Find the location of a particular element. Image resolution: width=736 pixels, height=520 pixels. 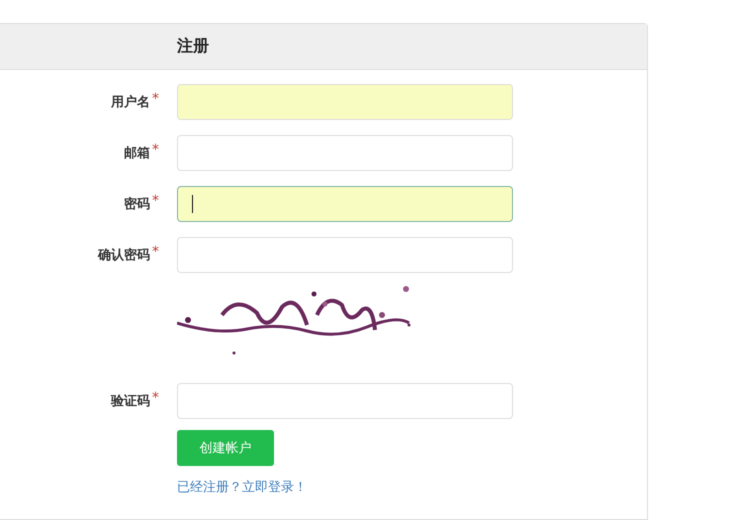

field-label: 邮箱 is located at coordinates (137, 153).